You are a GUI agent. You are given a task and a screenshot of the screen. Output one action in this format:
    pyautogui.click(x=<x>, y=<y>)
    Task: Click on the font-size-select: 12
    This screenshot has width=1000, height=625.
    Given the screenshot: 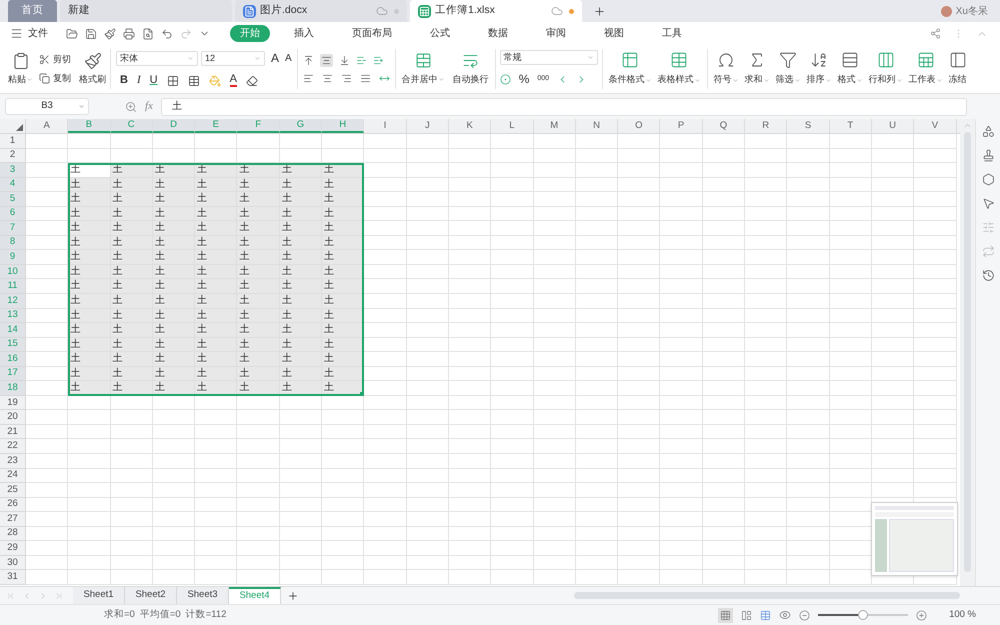 What is the action you would take?
    pyautogui.click(x=233, y=58)
    